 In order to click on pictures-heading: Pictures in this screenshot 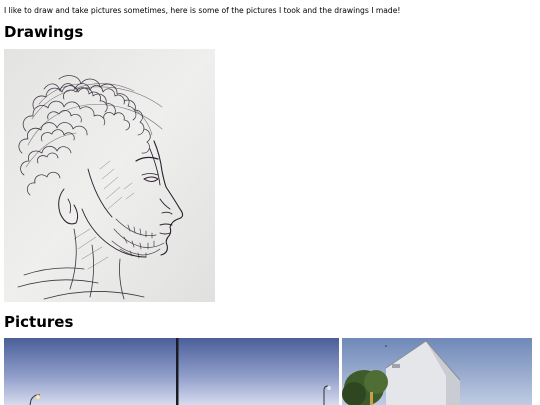, I will do `click(39, 322)`.